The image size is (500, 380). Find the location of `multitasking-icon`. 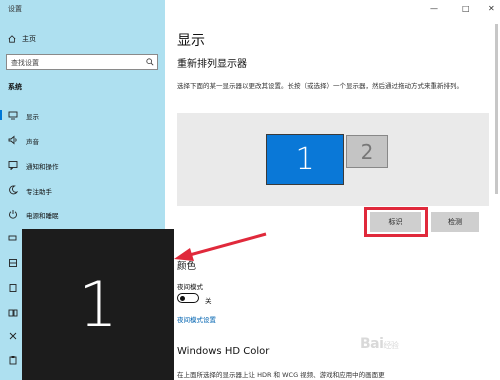

multitasking-icon is located at coordinates (13, 313).